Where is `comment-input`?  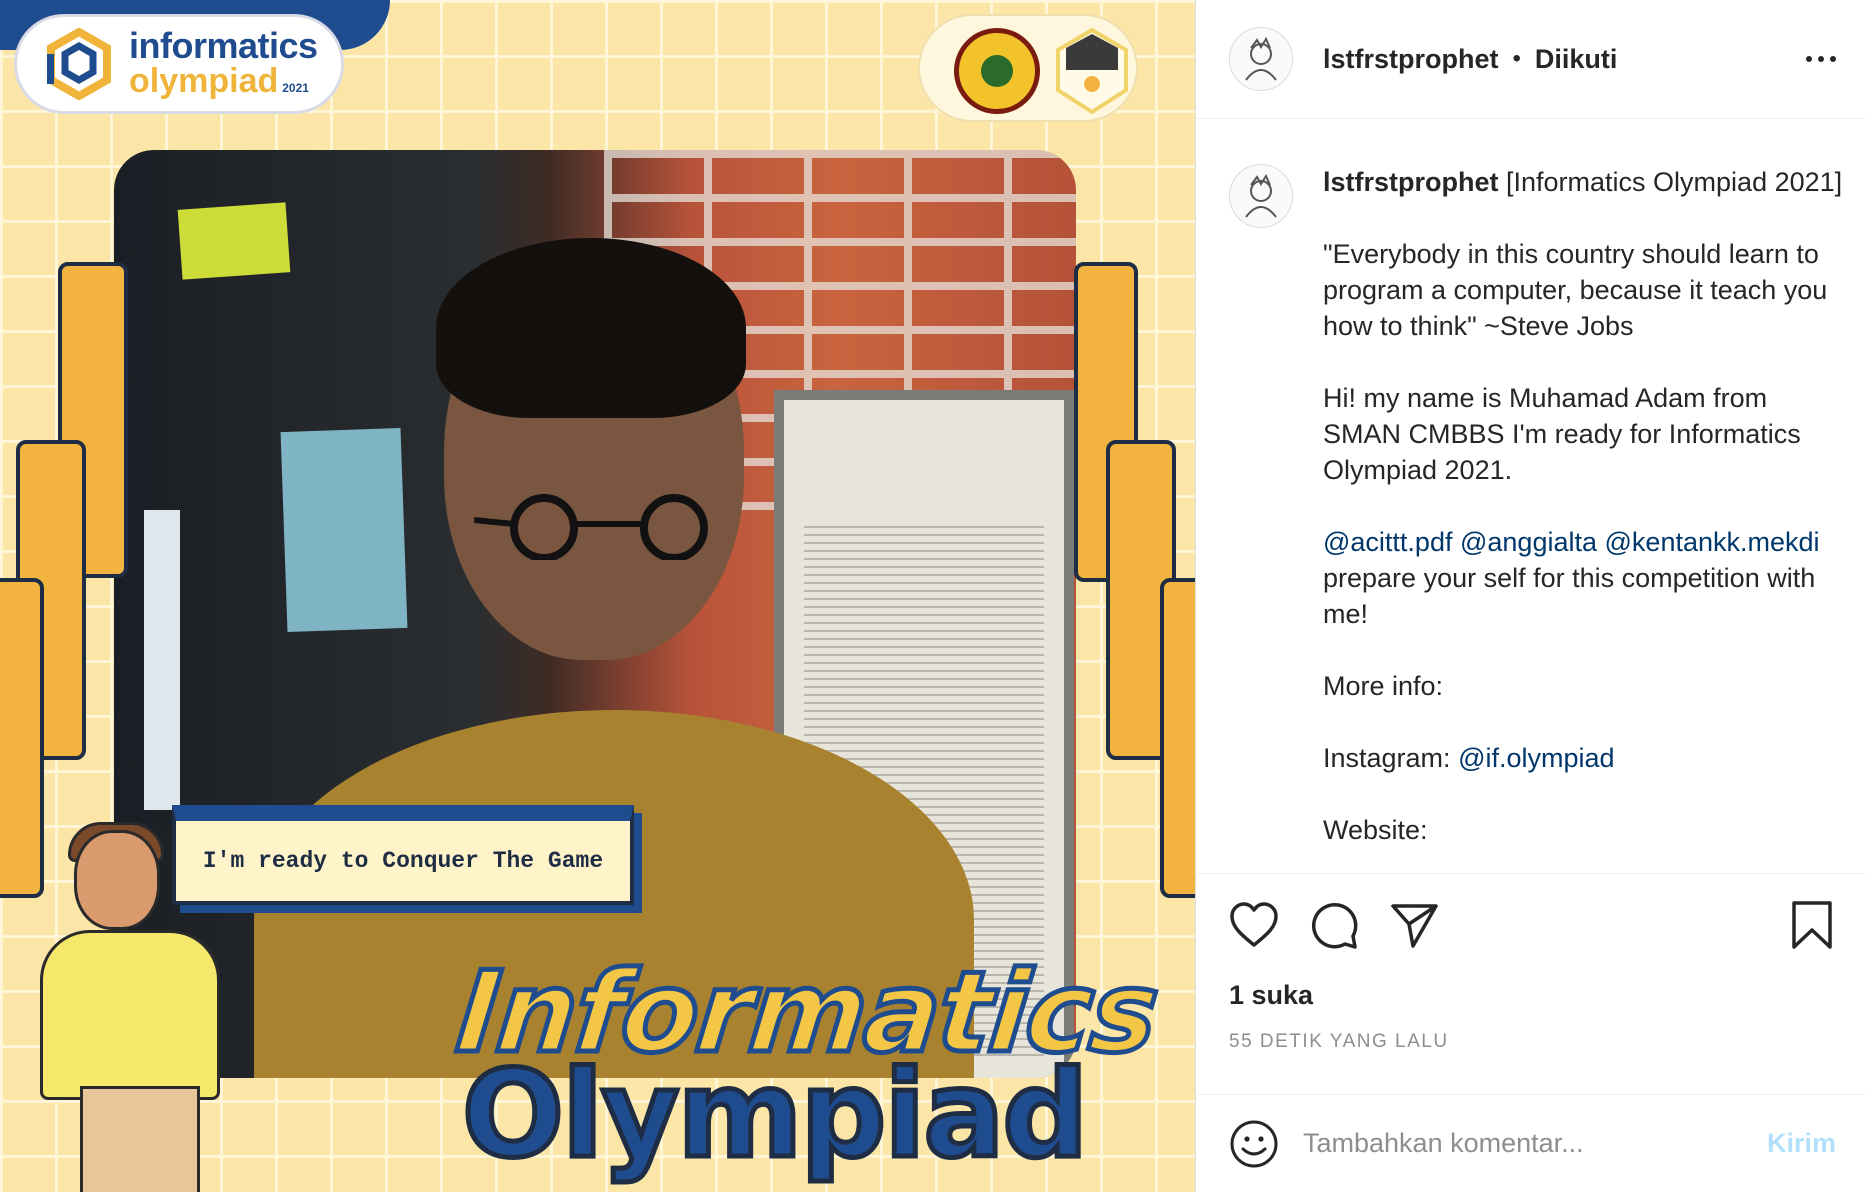
comment-input is located at coordinates (1535, 1143).